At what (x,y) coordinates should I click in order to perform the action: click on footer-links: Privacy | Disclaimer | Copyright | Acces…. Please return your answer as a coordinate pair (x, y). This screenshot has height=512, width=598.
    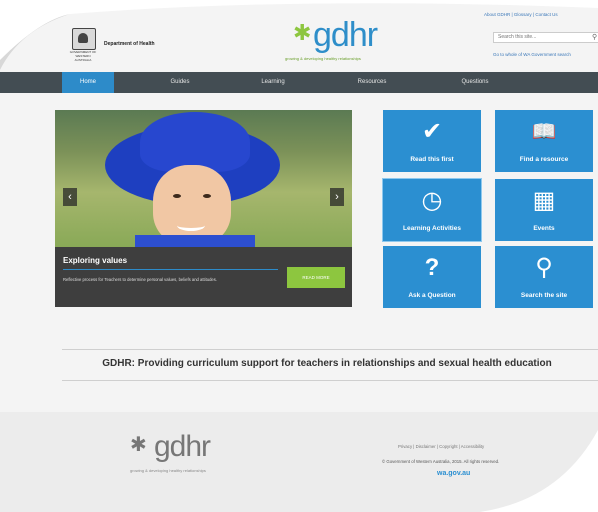
    Looking at the image, I should click on (441, 446).